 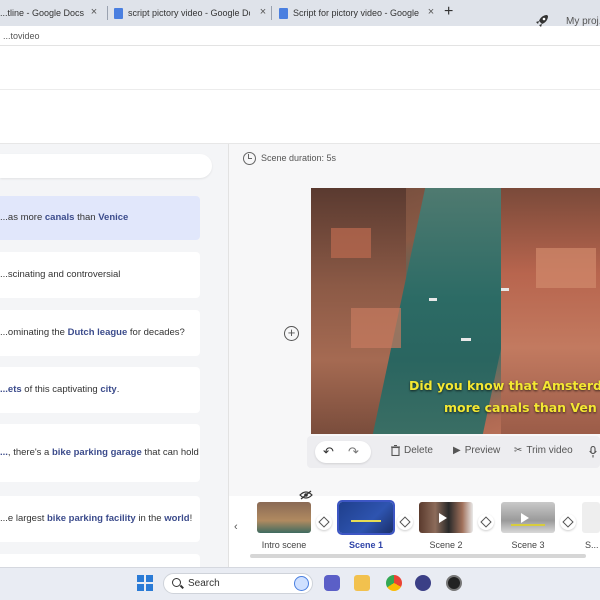 I want to click on undo-redo-group: ↶ ↷, so click(x=343, y=452).